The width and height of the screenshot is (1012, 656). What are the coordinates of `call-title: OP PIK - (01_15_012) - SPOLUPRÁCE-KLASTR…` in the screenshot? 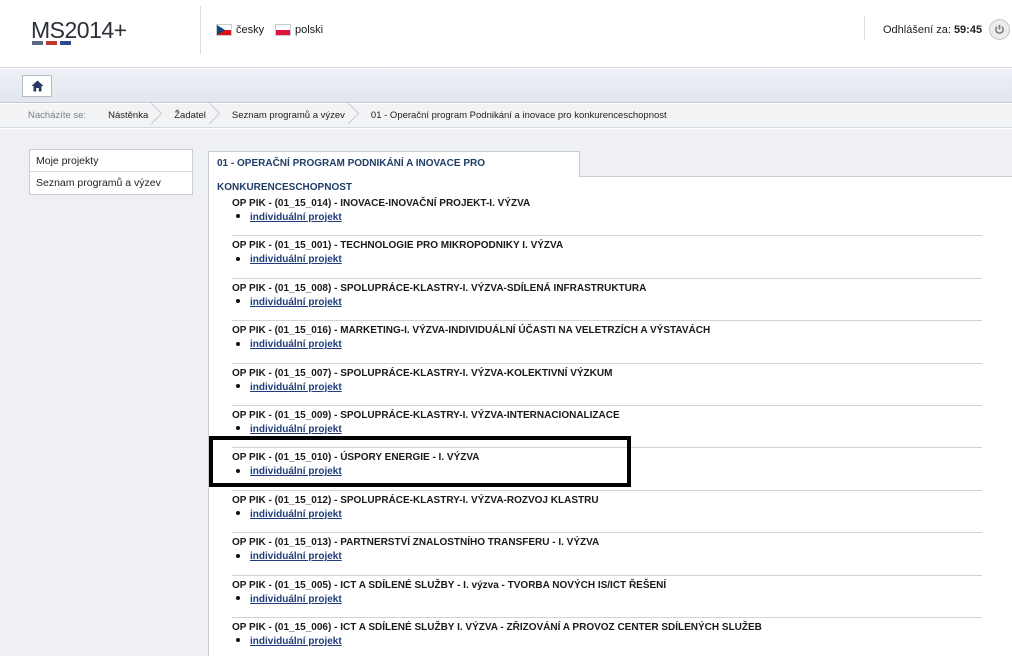 It's located at (415, 500).